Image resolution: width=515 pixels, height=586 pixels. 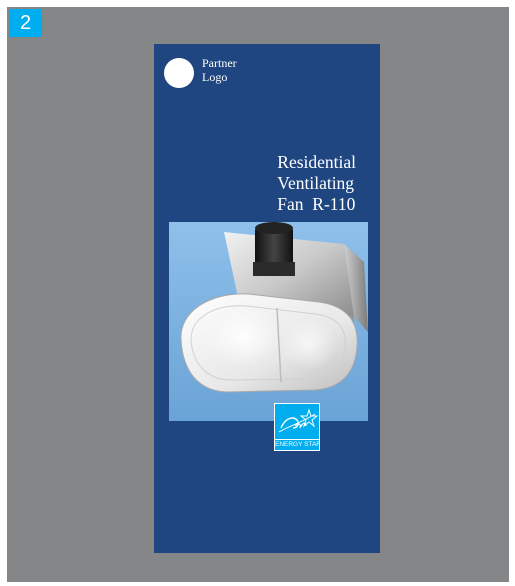 What do you see at coordinates (297, 443) in the screenshot?
I see `energy-star-label: ENERGY STAR` at bounding box center [297, 443].